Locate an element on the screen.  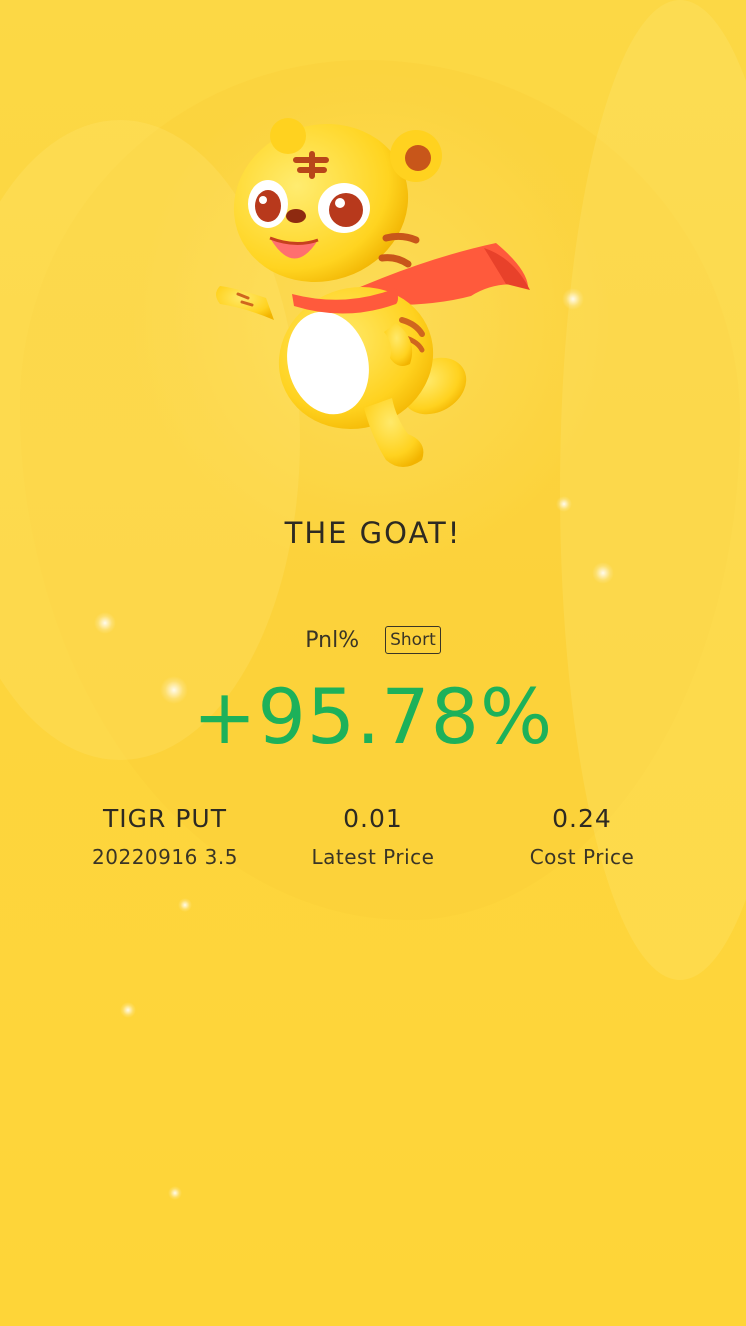
tiger-mascot-icon is located at coordinates (373, 292).